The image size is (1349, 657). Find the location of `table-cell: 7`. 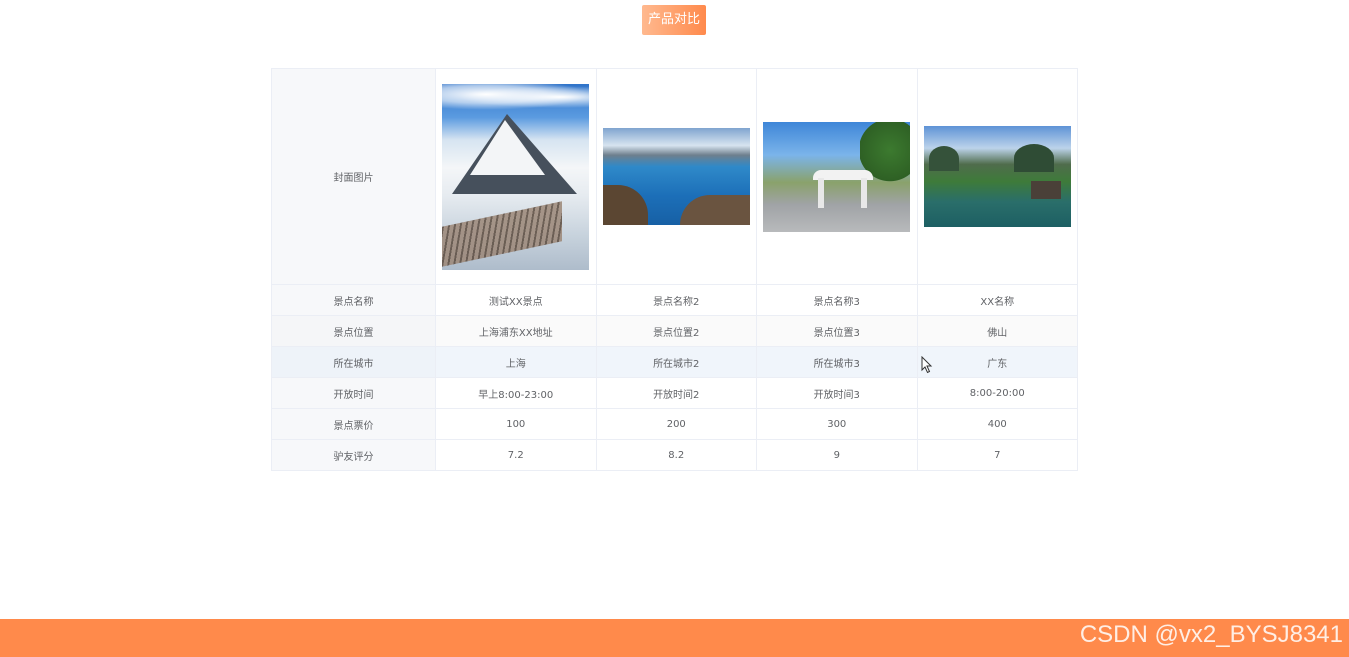

table-cell: 7 is located at coordinates (997, 455).